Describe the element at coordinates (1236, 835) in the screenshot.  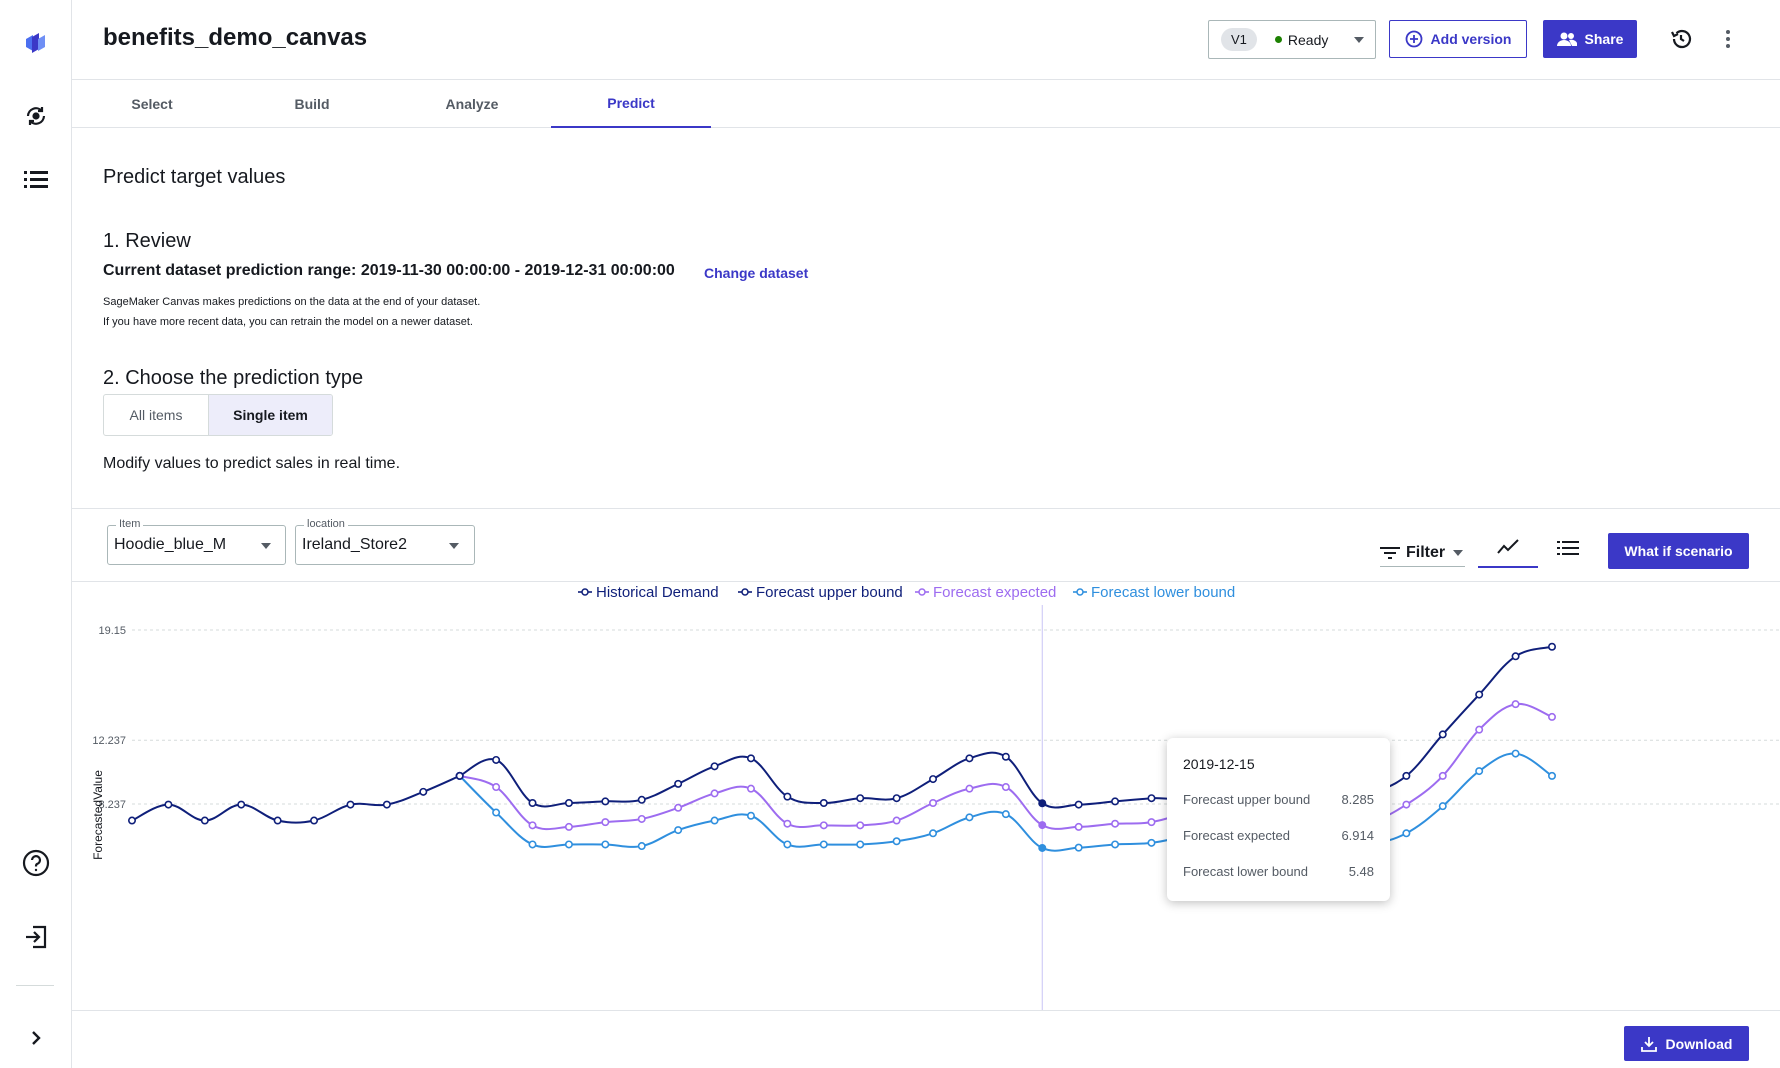
I see `tooltip-label: Forecast expected` at that location.